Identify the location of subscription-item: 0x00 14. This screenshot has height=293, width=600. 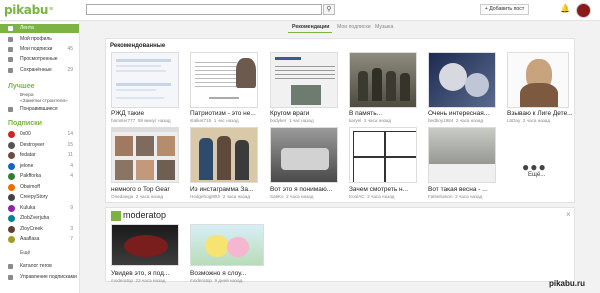
(39, 134).